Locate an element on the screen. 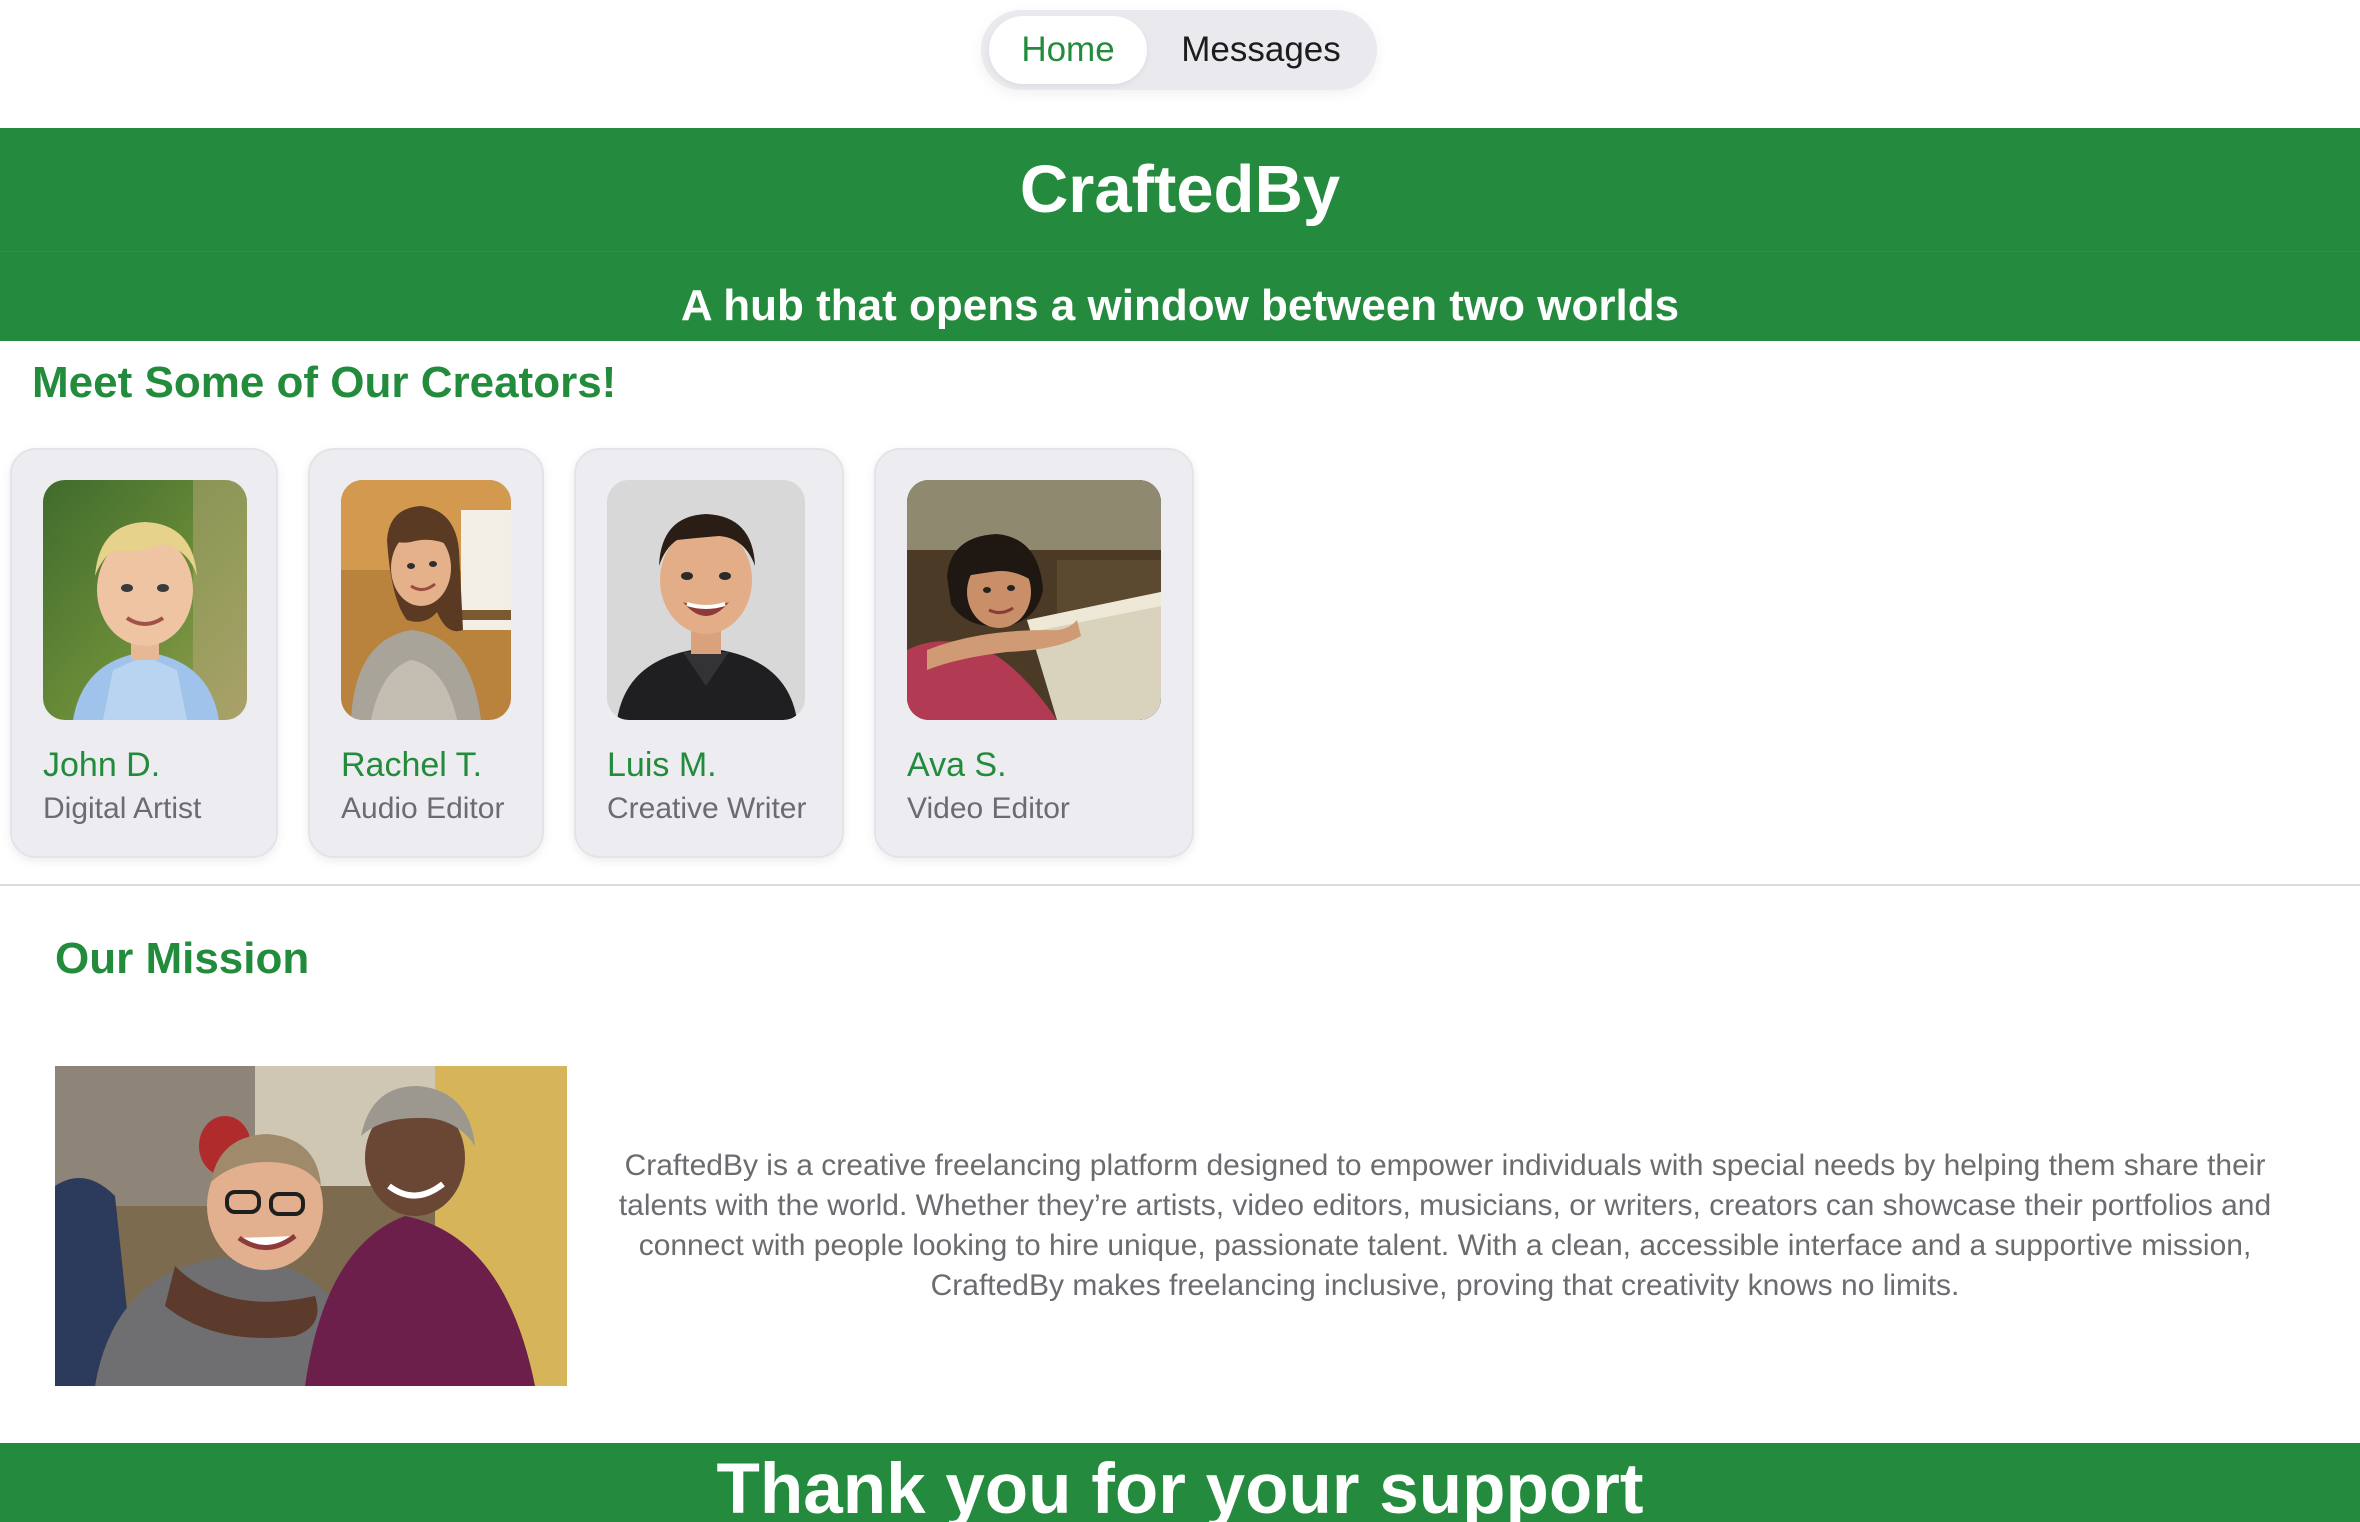  creator-role: Audio Editor is located at coordinates (423, 808).